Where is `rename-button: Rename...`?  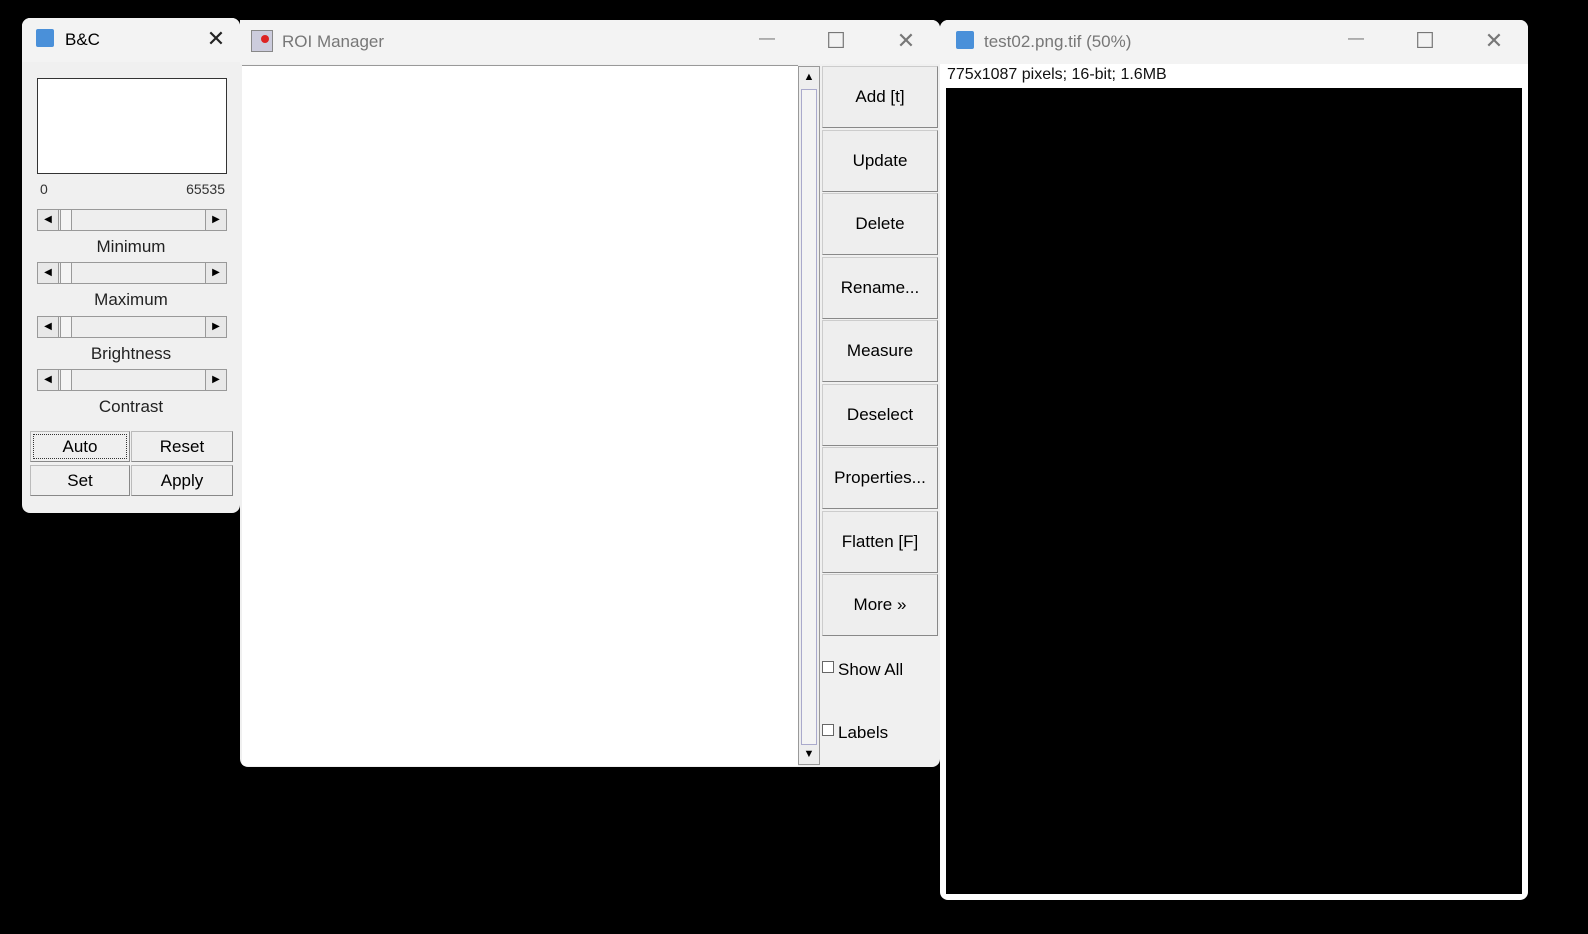 rename-button: Rename... is located at coordinates (880, 288).